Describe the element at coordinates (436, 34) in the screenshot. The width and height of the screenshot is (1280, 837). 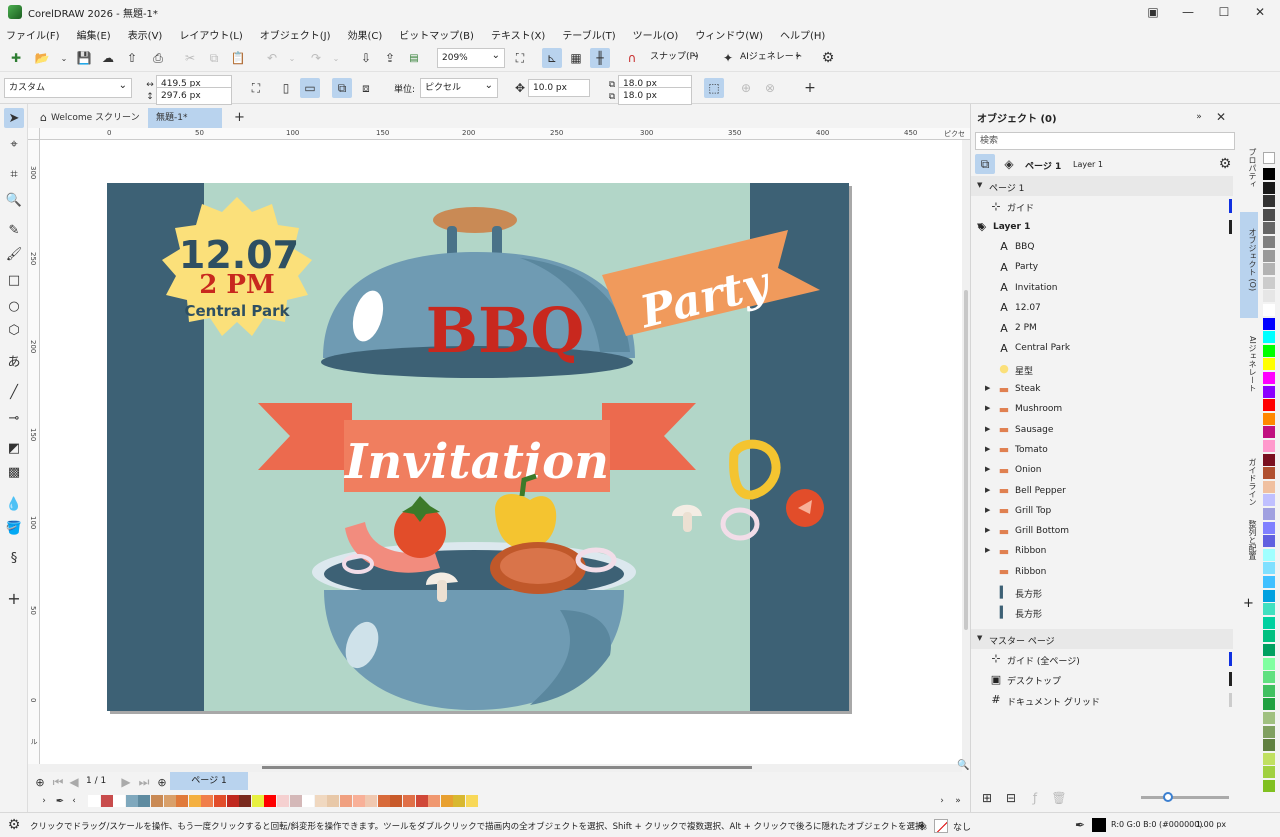
I see `menu-bitmaps: ビットマップ(B)` at that location.